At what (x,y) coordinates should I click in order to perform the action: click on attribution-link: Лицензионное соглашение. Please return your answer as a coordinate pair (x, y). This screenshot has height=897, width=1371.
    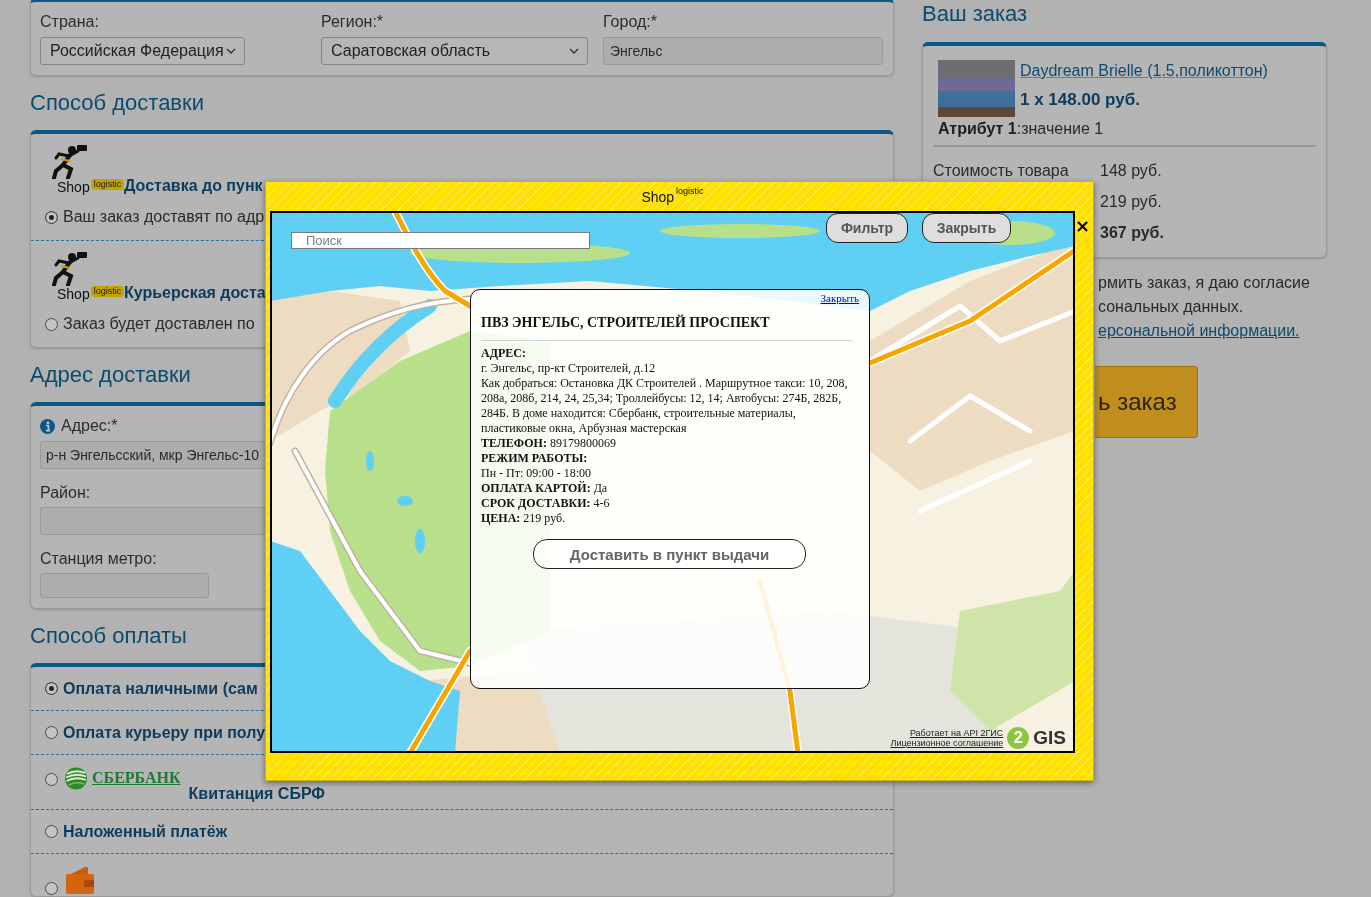
    Looking at the image, I should click on (947, 743).